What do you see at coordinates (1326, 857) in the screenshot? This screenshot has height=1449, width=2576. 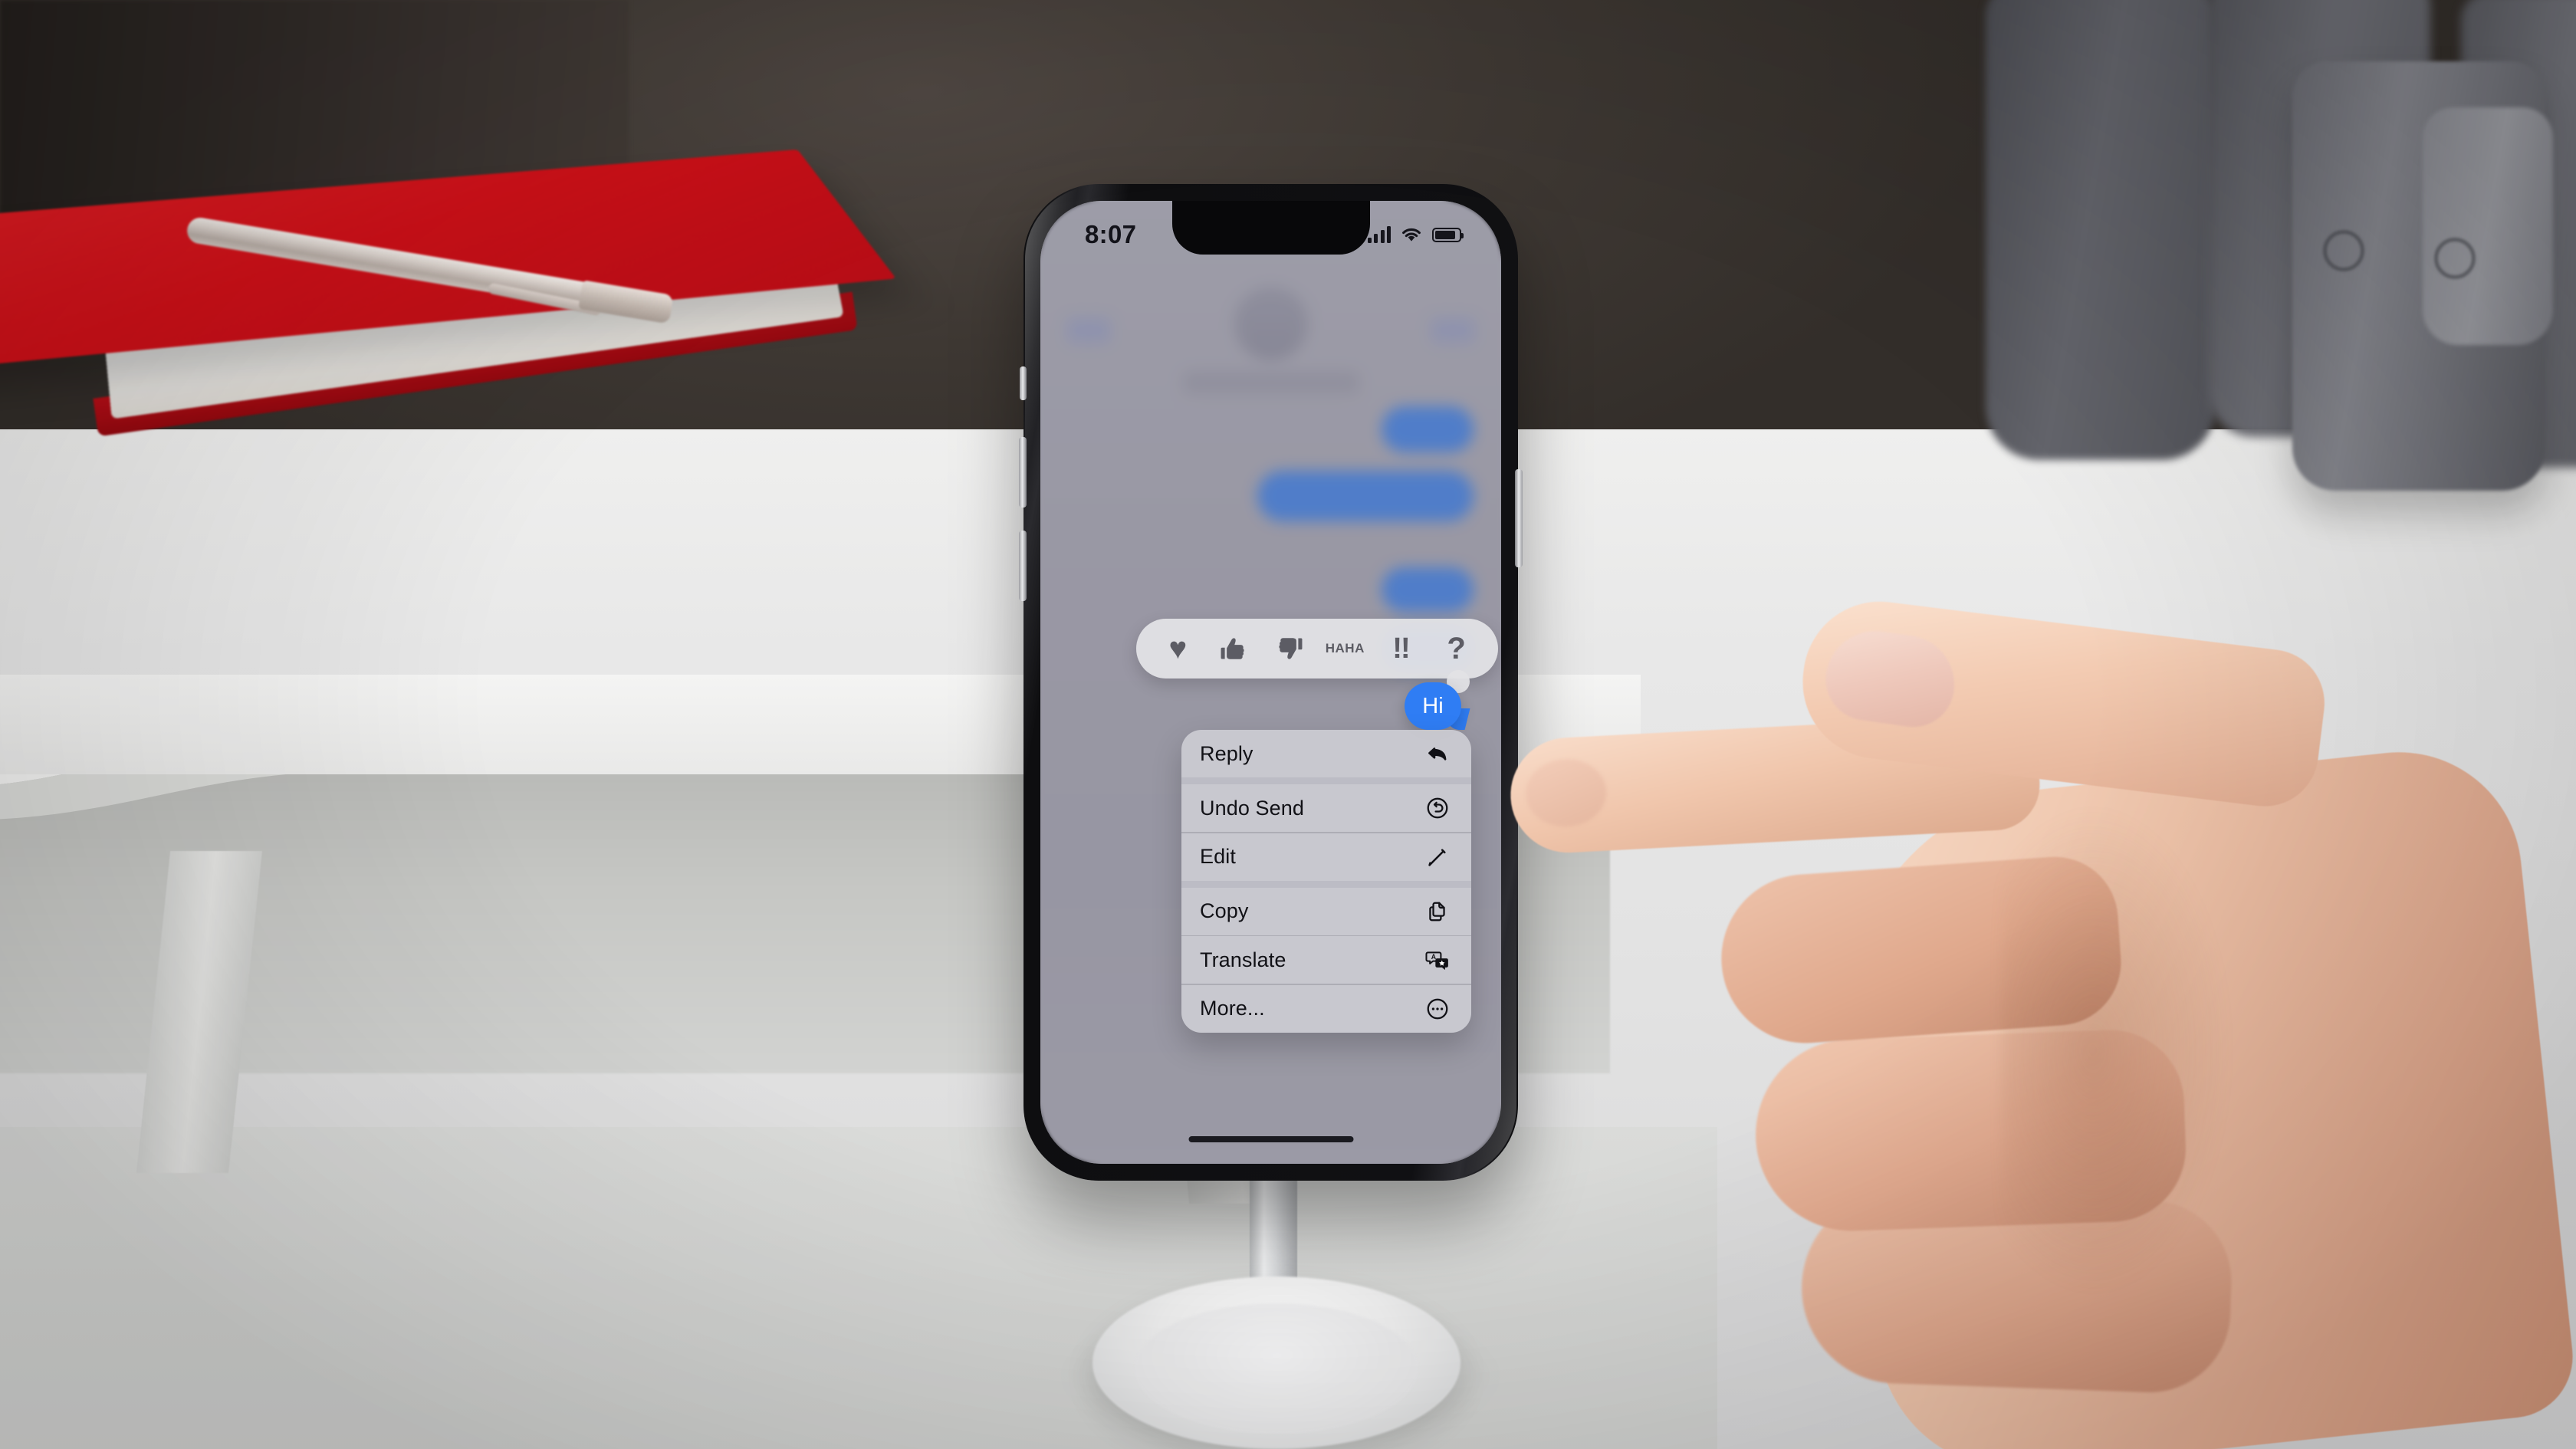 I see `context-menu-item-edit: Edit` at bounding box center [1326, 857].